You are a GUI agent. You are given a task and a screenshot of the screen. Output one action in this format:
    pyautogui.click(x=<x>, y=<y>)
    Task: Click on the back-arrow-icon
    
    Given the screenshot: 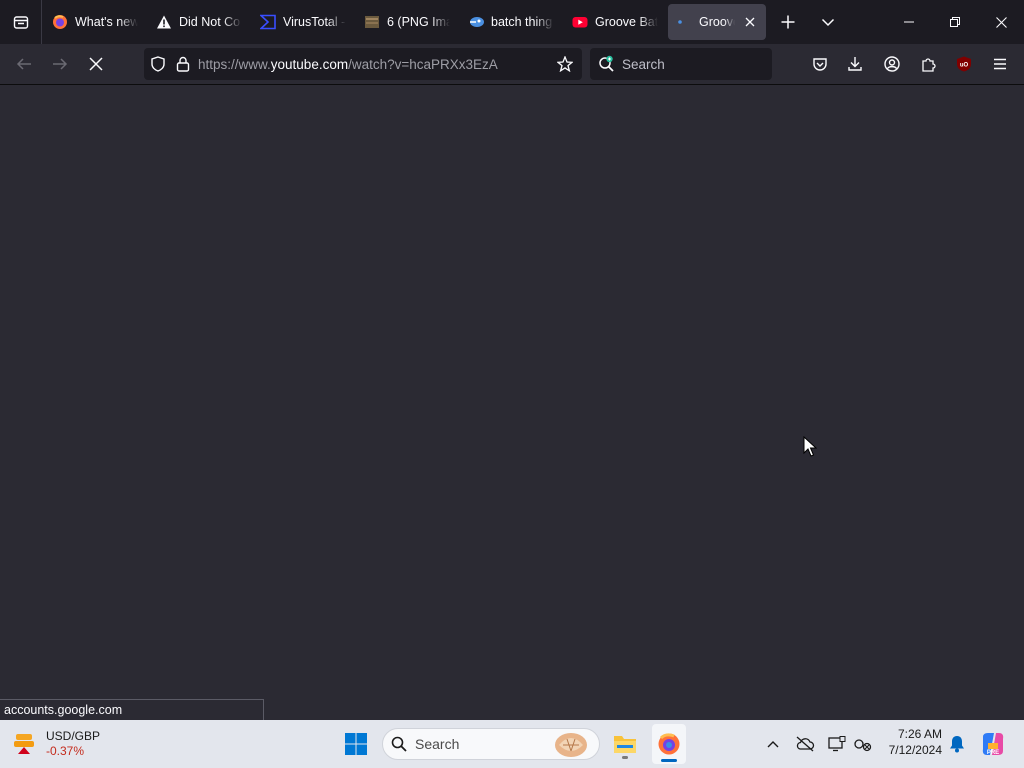 What is the action you would take?
    pyautogui.click(x=23, y=64)
    